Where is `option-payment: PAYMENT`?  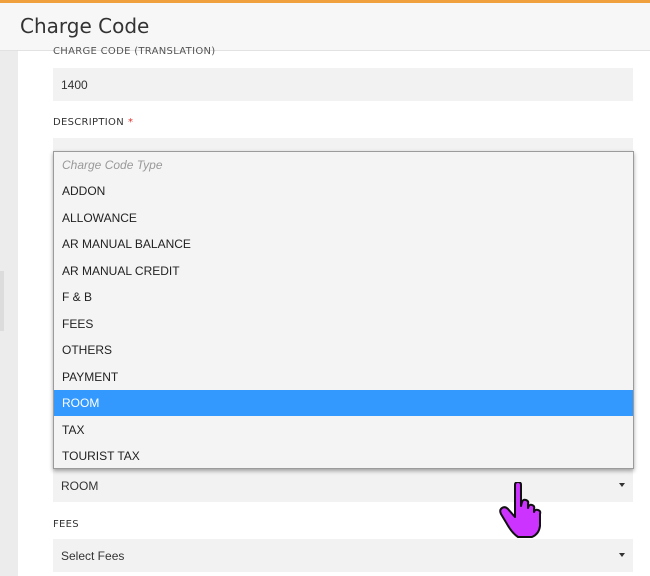
option-payment: PAYMENT is located at coordinates (343, 377).